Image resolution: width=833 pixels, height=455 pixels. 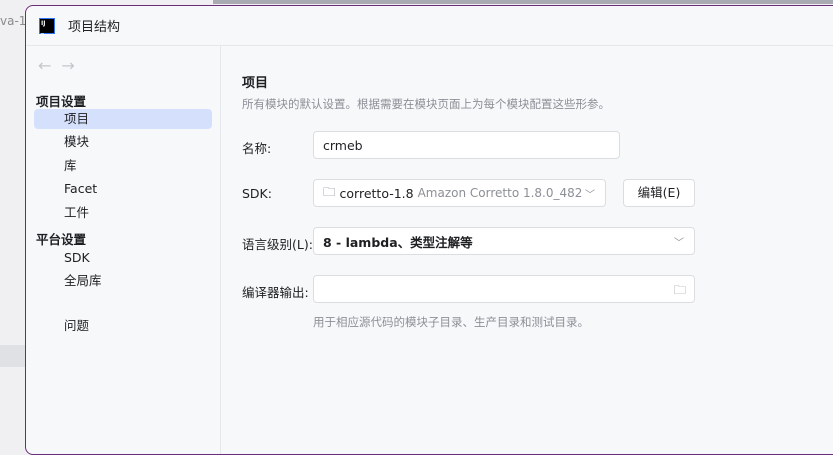 I want to click on compiler-output-hint: 用于相应源代码的模块子目录、生产目录和测试目录。, so click(x=451, y=322).